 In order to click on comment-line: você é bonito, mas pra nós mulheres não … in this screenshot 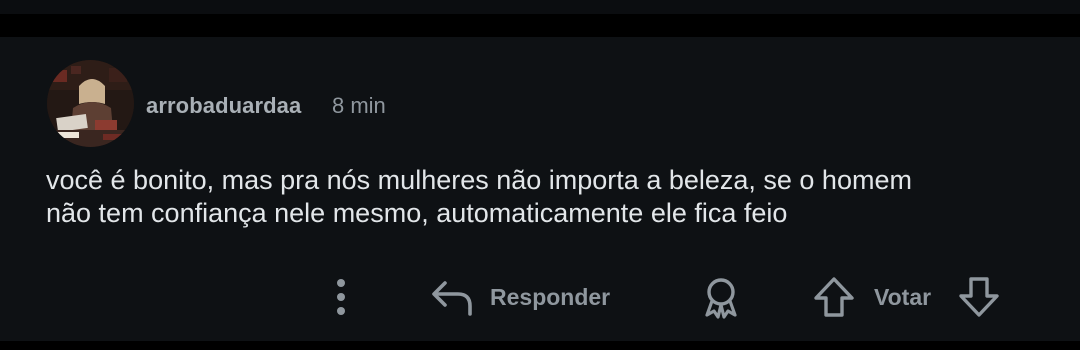, I will do `click(479, 180)`.